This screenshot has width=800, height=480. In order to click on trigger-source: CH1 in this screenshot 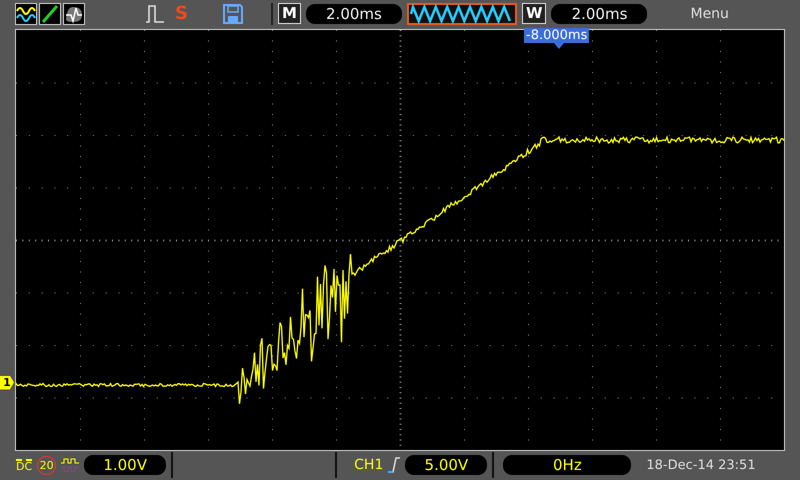, I will do `click(369, 465)`.